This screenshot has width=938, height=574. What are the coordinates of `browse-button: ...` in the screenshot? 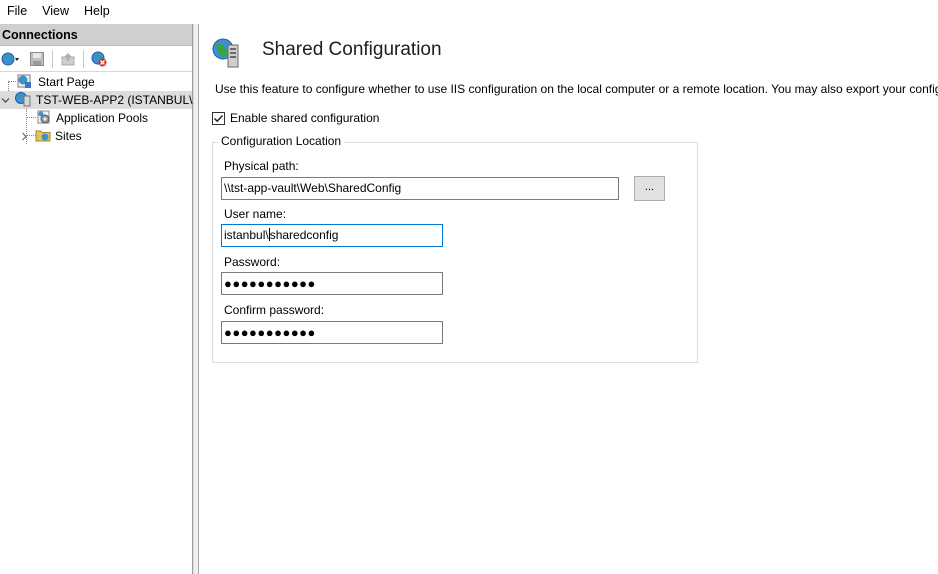 It's located at (649, 188).